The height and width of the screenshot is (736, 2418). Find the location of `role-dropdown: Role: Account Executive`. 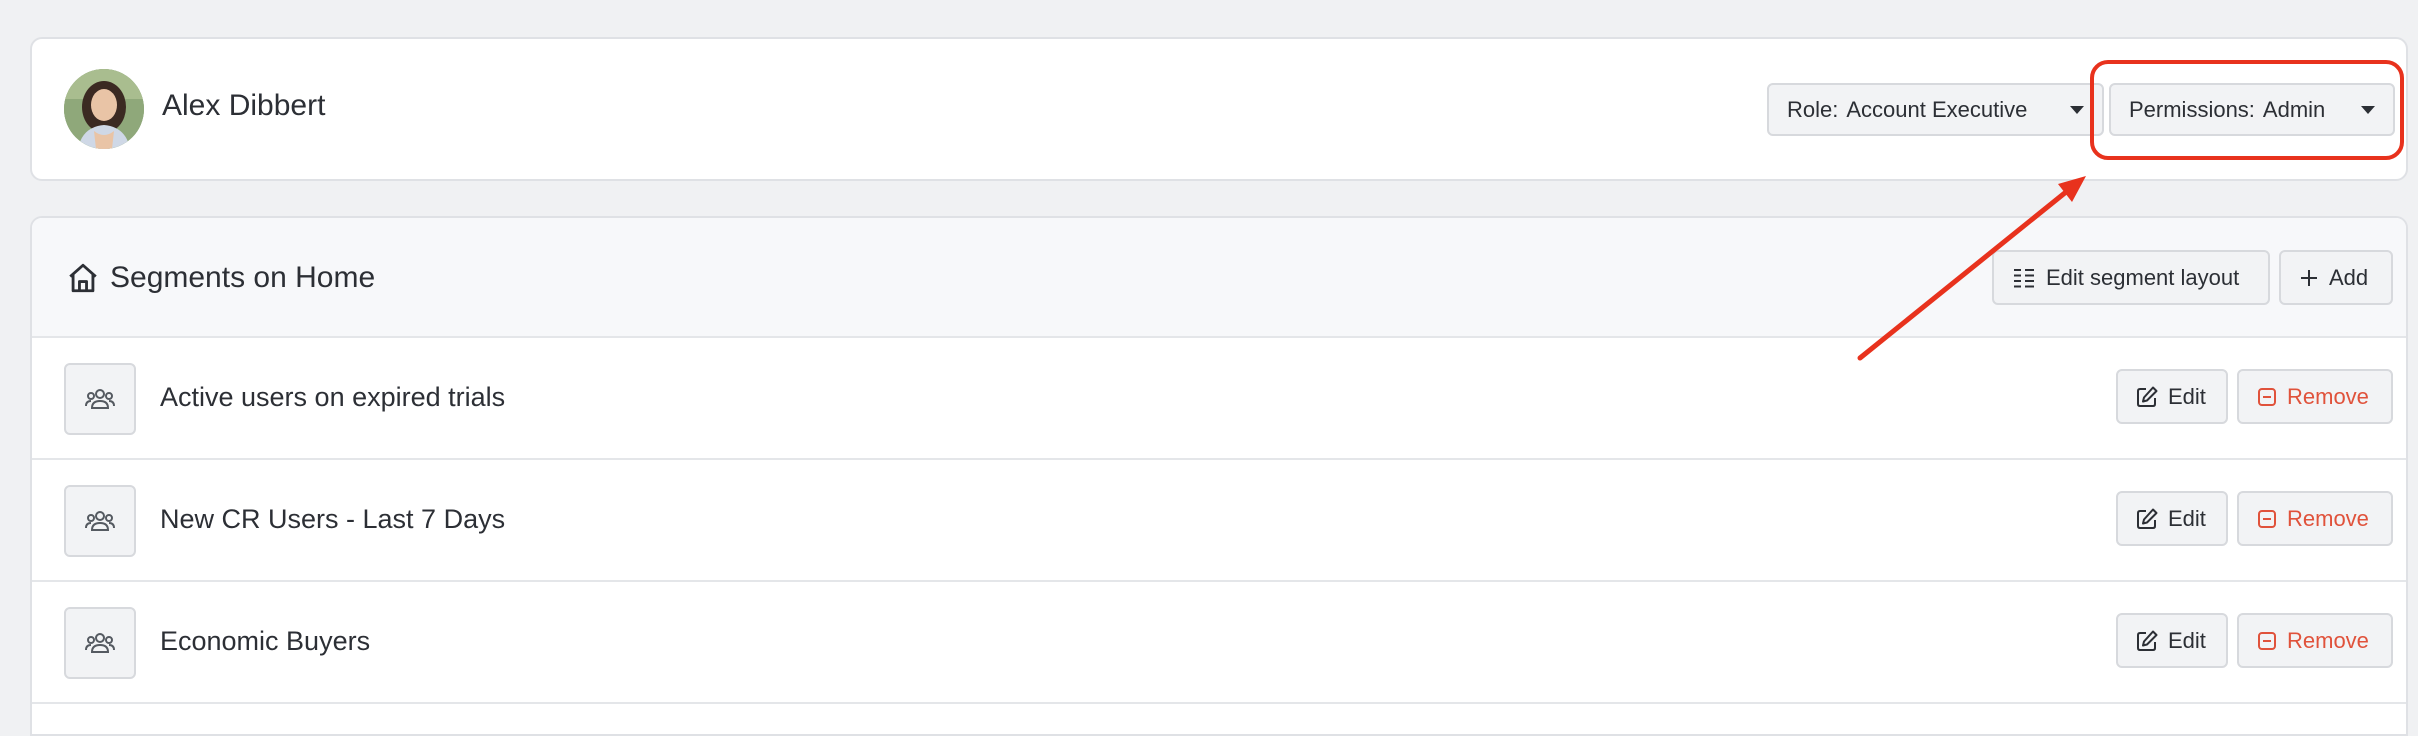

role-dropdown: Role: Account Executive is located at coordinates (1935, 109).